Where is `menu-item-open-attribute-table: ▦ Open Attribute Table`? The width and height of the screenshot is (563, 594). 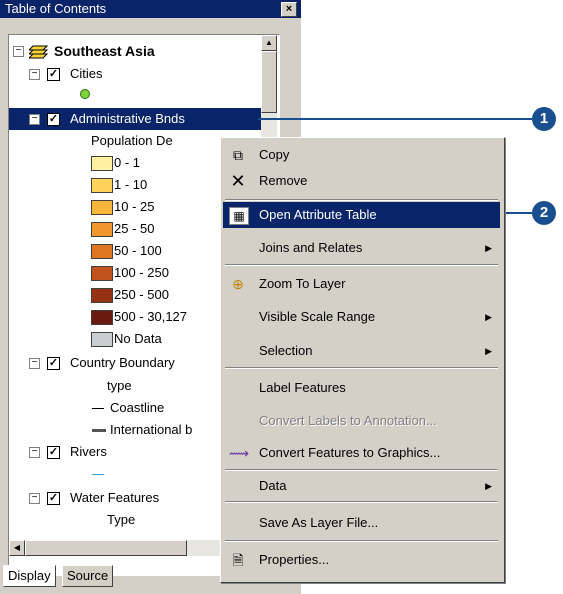 menu-item-open-attribute-table: ▦ Open Attribute Table is located at coordinates (361, 215).